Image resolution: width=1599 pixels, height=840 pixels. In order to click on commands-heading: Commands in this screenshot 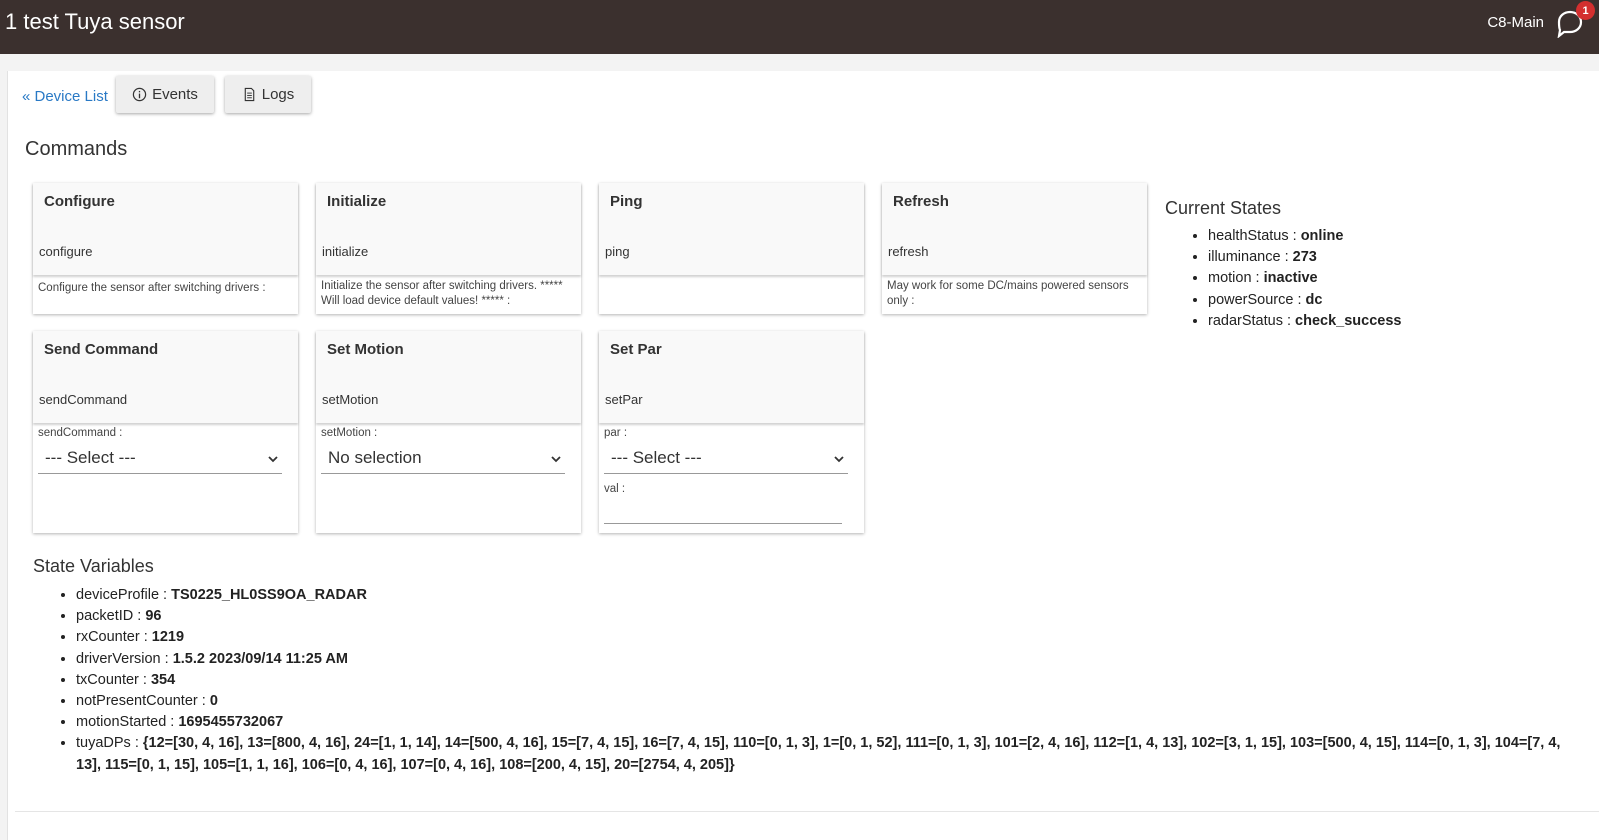, I will do `click(76, 149)`.